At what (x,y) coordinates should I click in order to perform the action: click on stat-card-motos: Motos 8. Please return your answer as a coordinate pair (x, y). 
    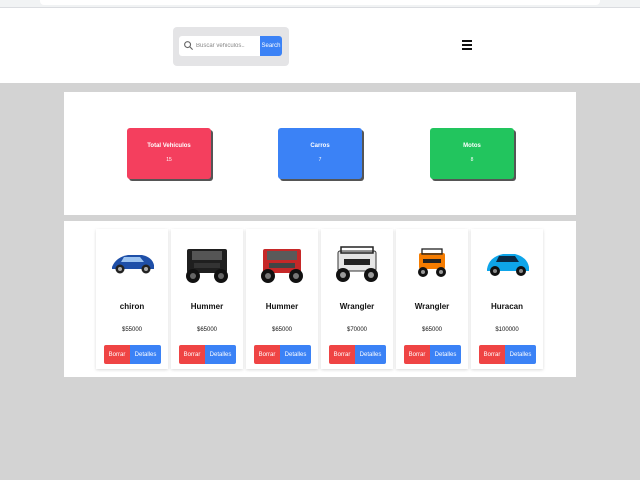
    Looking at the image, I should click on (472, 153).